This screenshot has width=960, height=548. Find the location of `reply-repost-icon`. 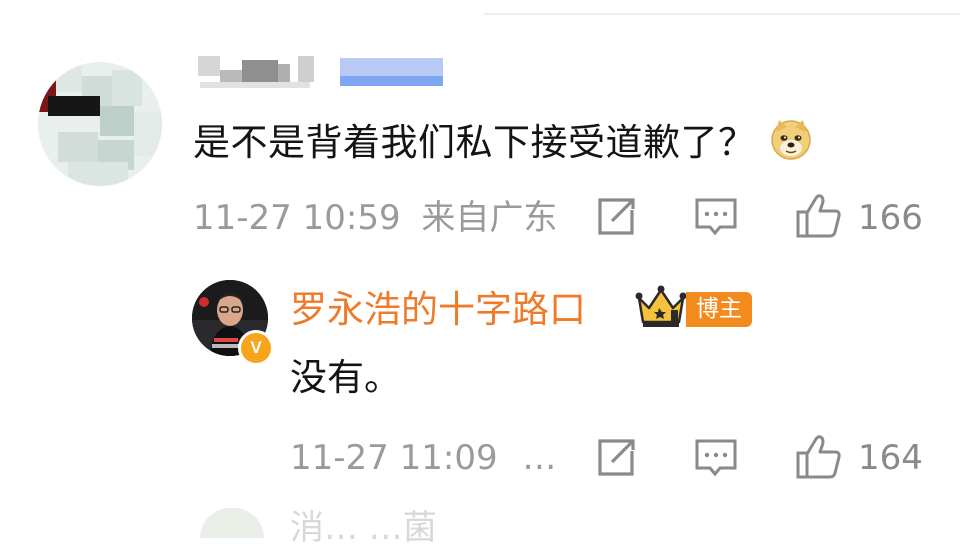

reply-repost-icon is located at coordinates (616, 458).